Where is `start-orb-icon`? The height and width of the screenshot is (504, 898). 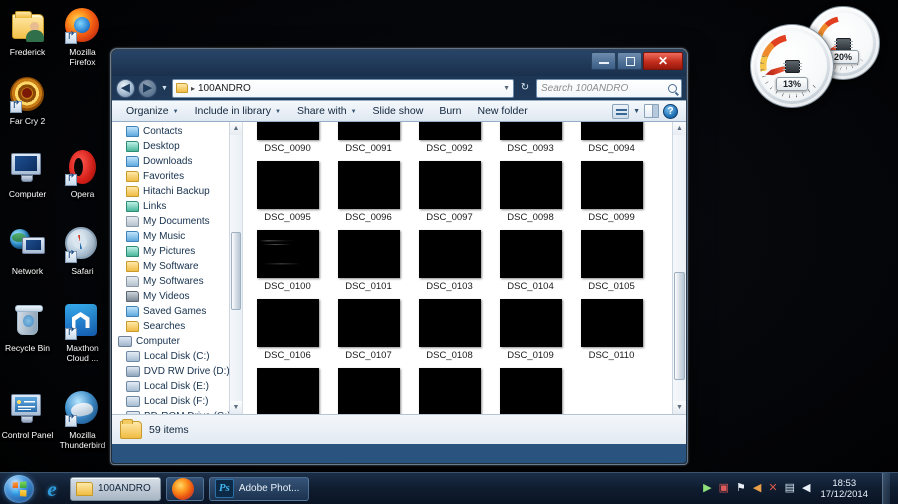
start-orb-icon is located at coordinates (19, 488).